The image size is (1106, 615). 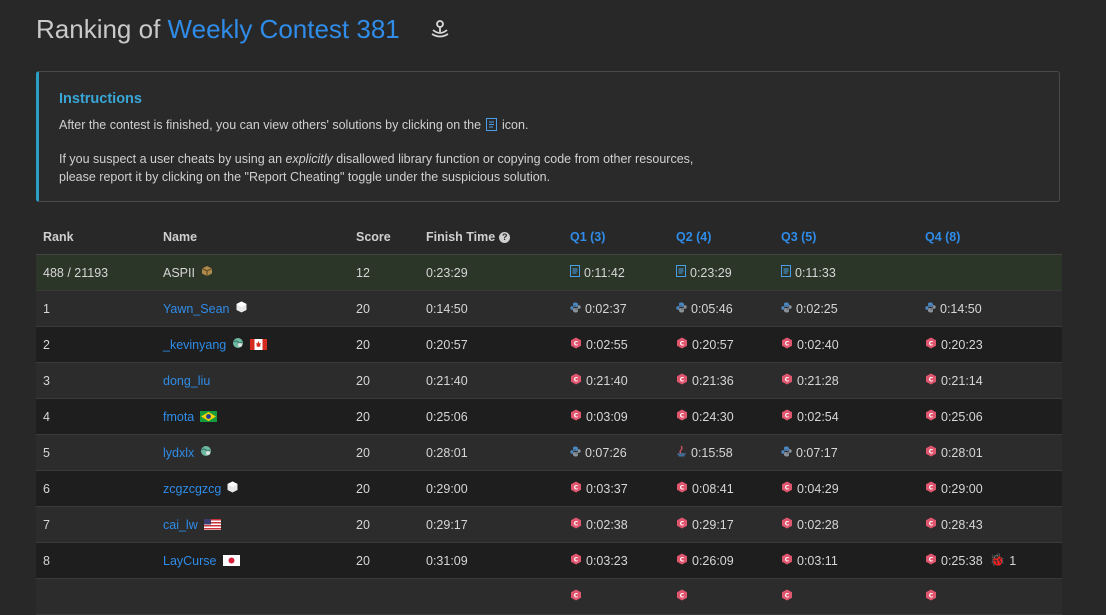 What do you see at coordinates (190, 561) in the screenshot?
I see `user-name-link: LayCurse` at bounding box center [190, 561].